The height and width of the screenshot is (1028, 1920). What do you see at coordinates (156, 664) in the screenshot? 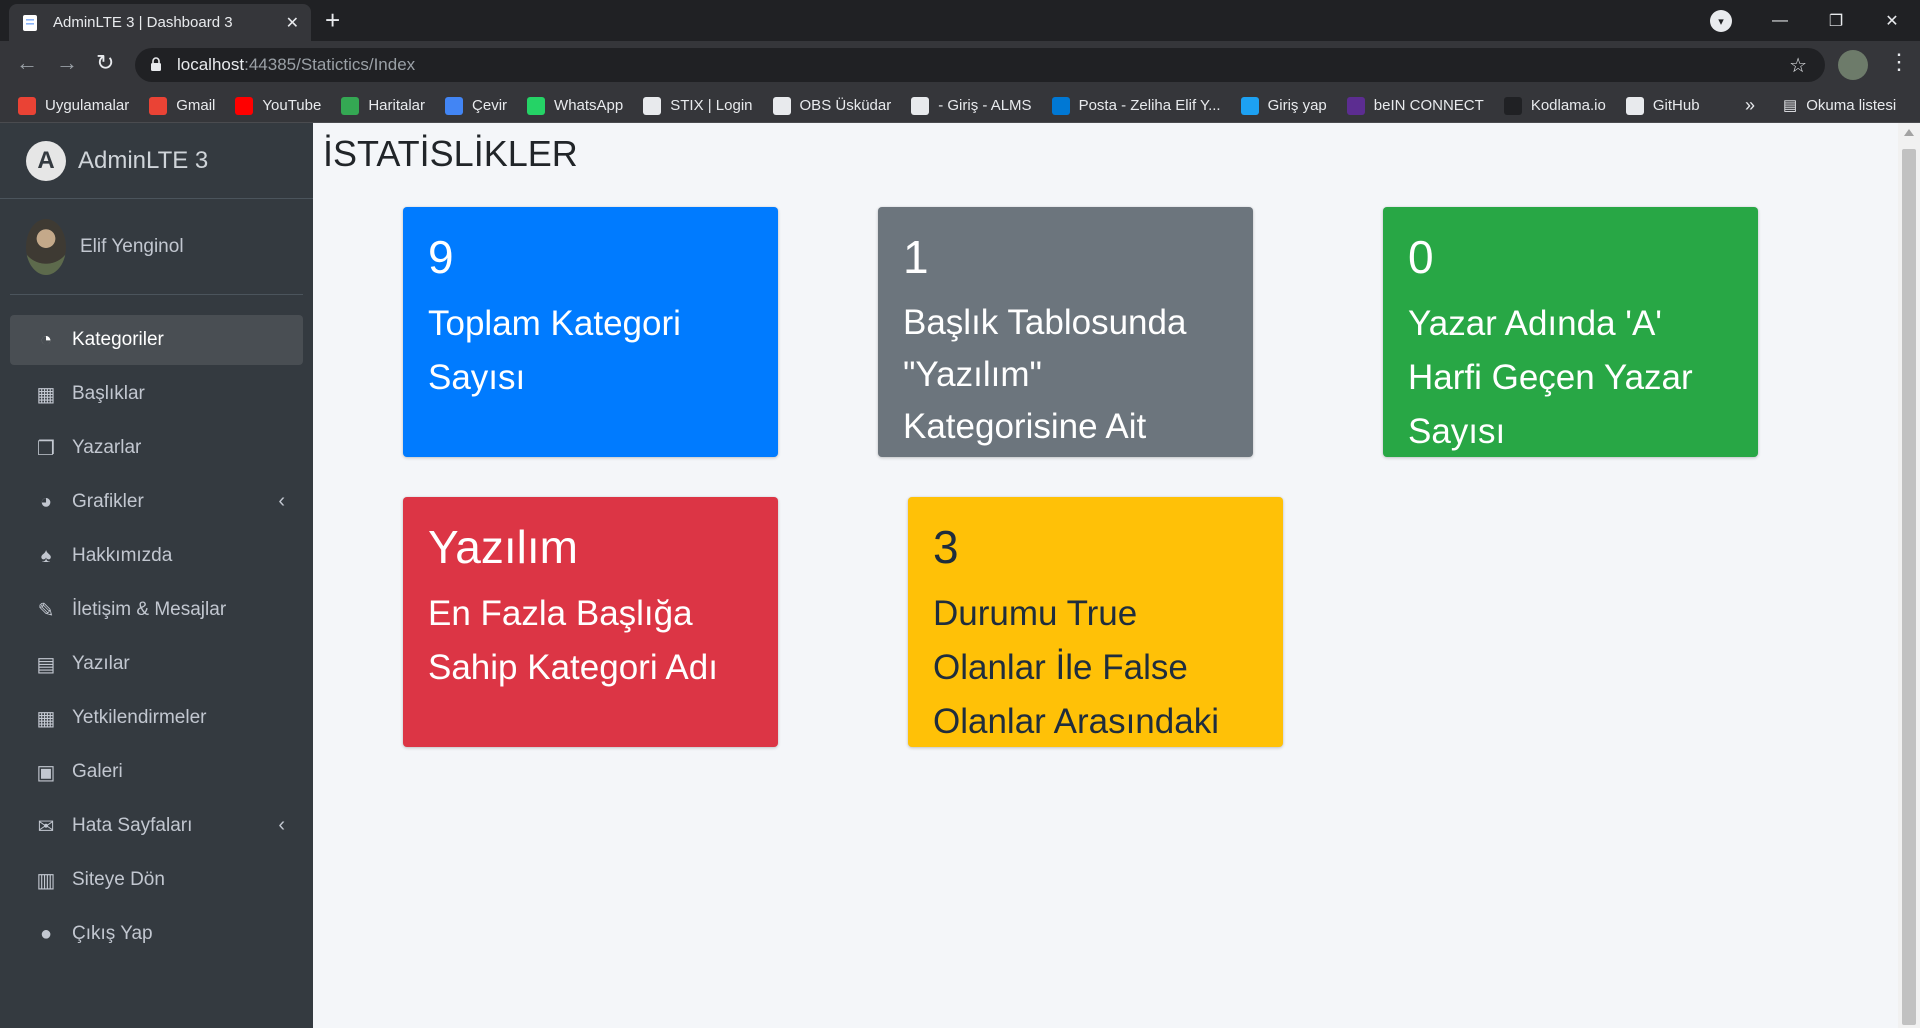
I see `sidebar-item-yazılar: ▤ Yazılar` at bounding box center [156, 664].